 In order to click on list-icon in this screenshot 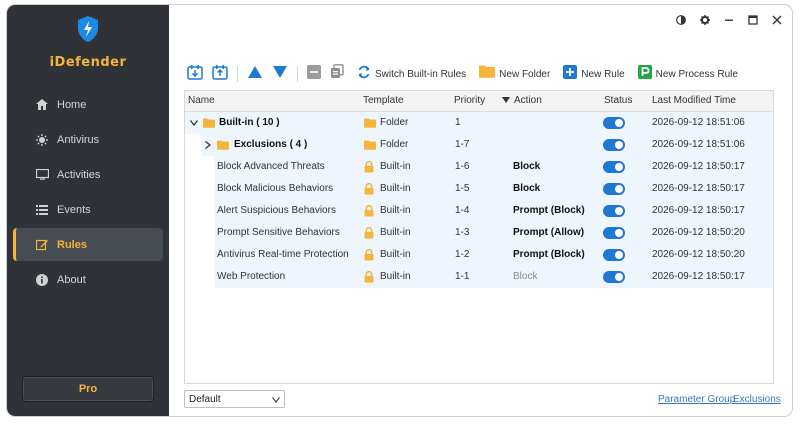, I will do `click(42, 209)`.